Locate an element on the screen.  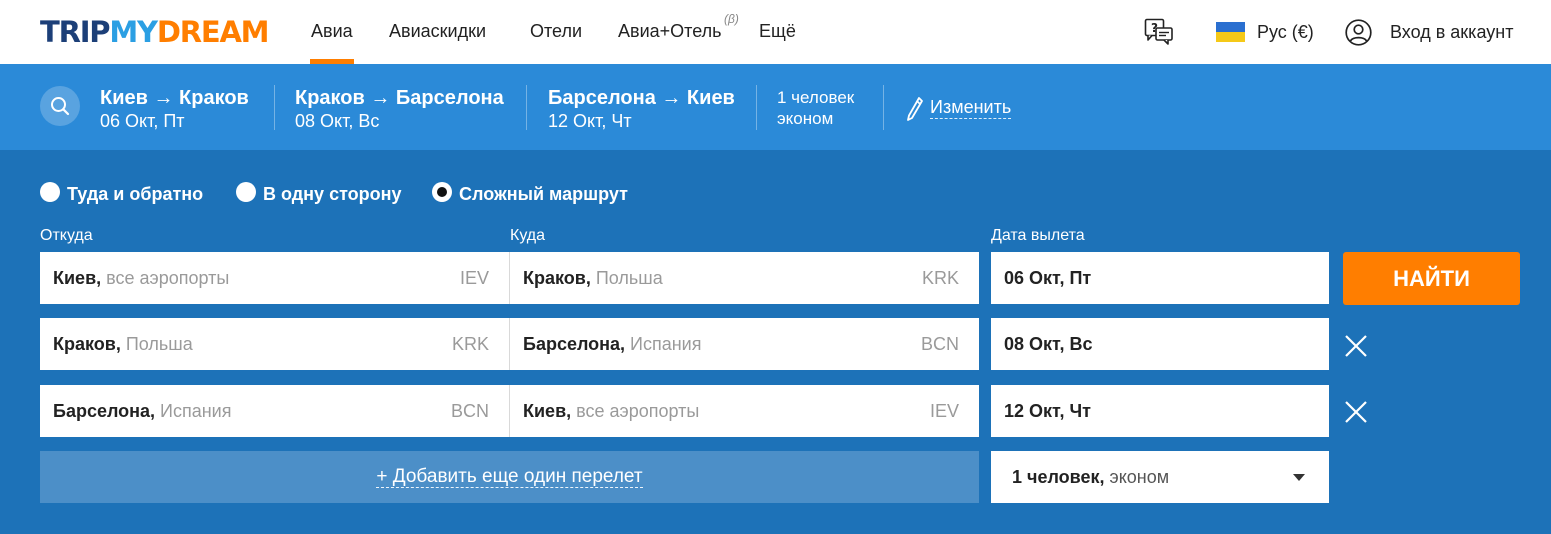
nav-item-avia-hotel: Авиа+Отель is located at coordinates (669, 31).